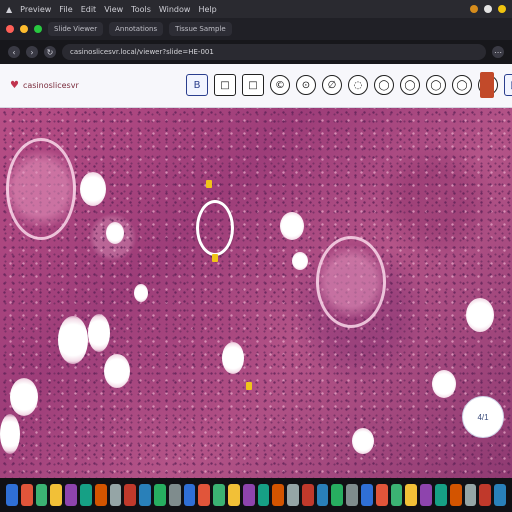 This screenshot has width=512, height=512. What do you see at coordinates (410, 85) in the screenshot?
I see `tool-ring-3: ◯` at bounding box center [410, 85].